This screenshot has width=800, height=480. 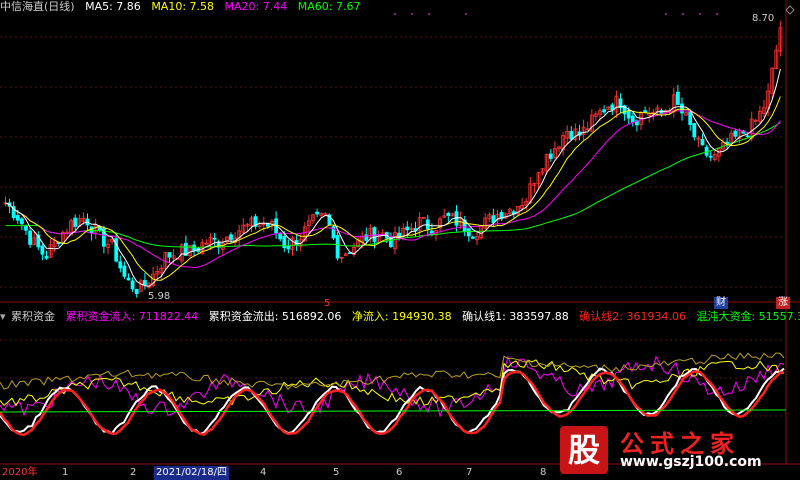 What do you see at coordinates (3, 317) in the screenshot?
I see `indicator-menu-icon: ▾` at bounding box center [3, 317].